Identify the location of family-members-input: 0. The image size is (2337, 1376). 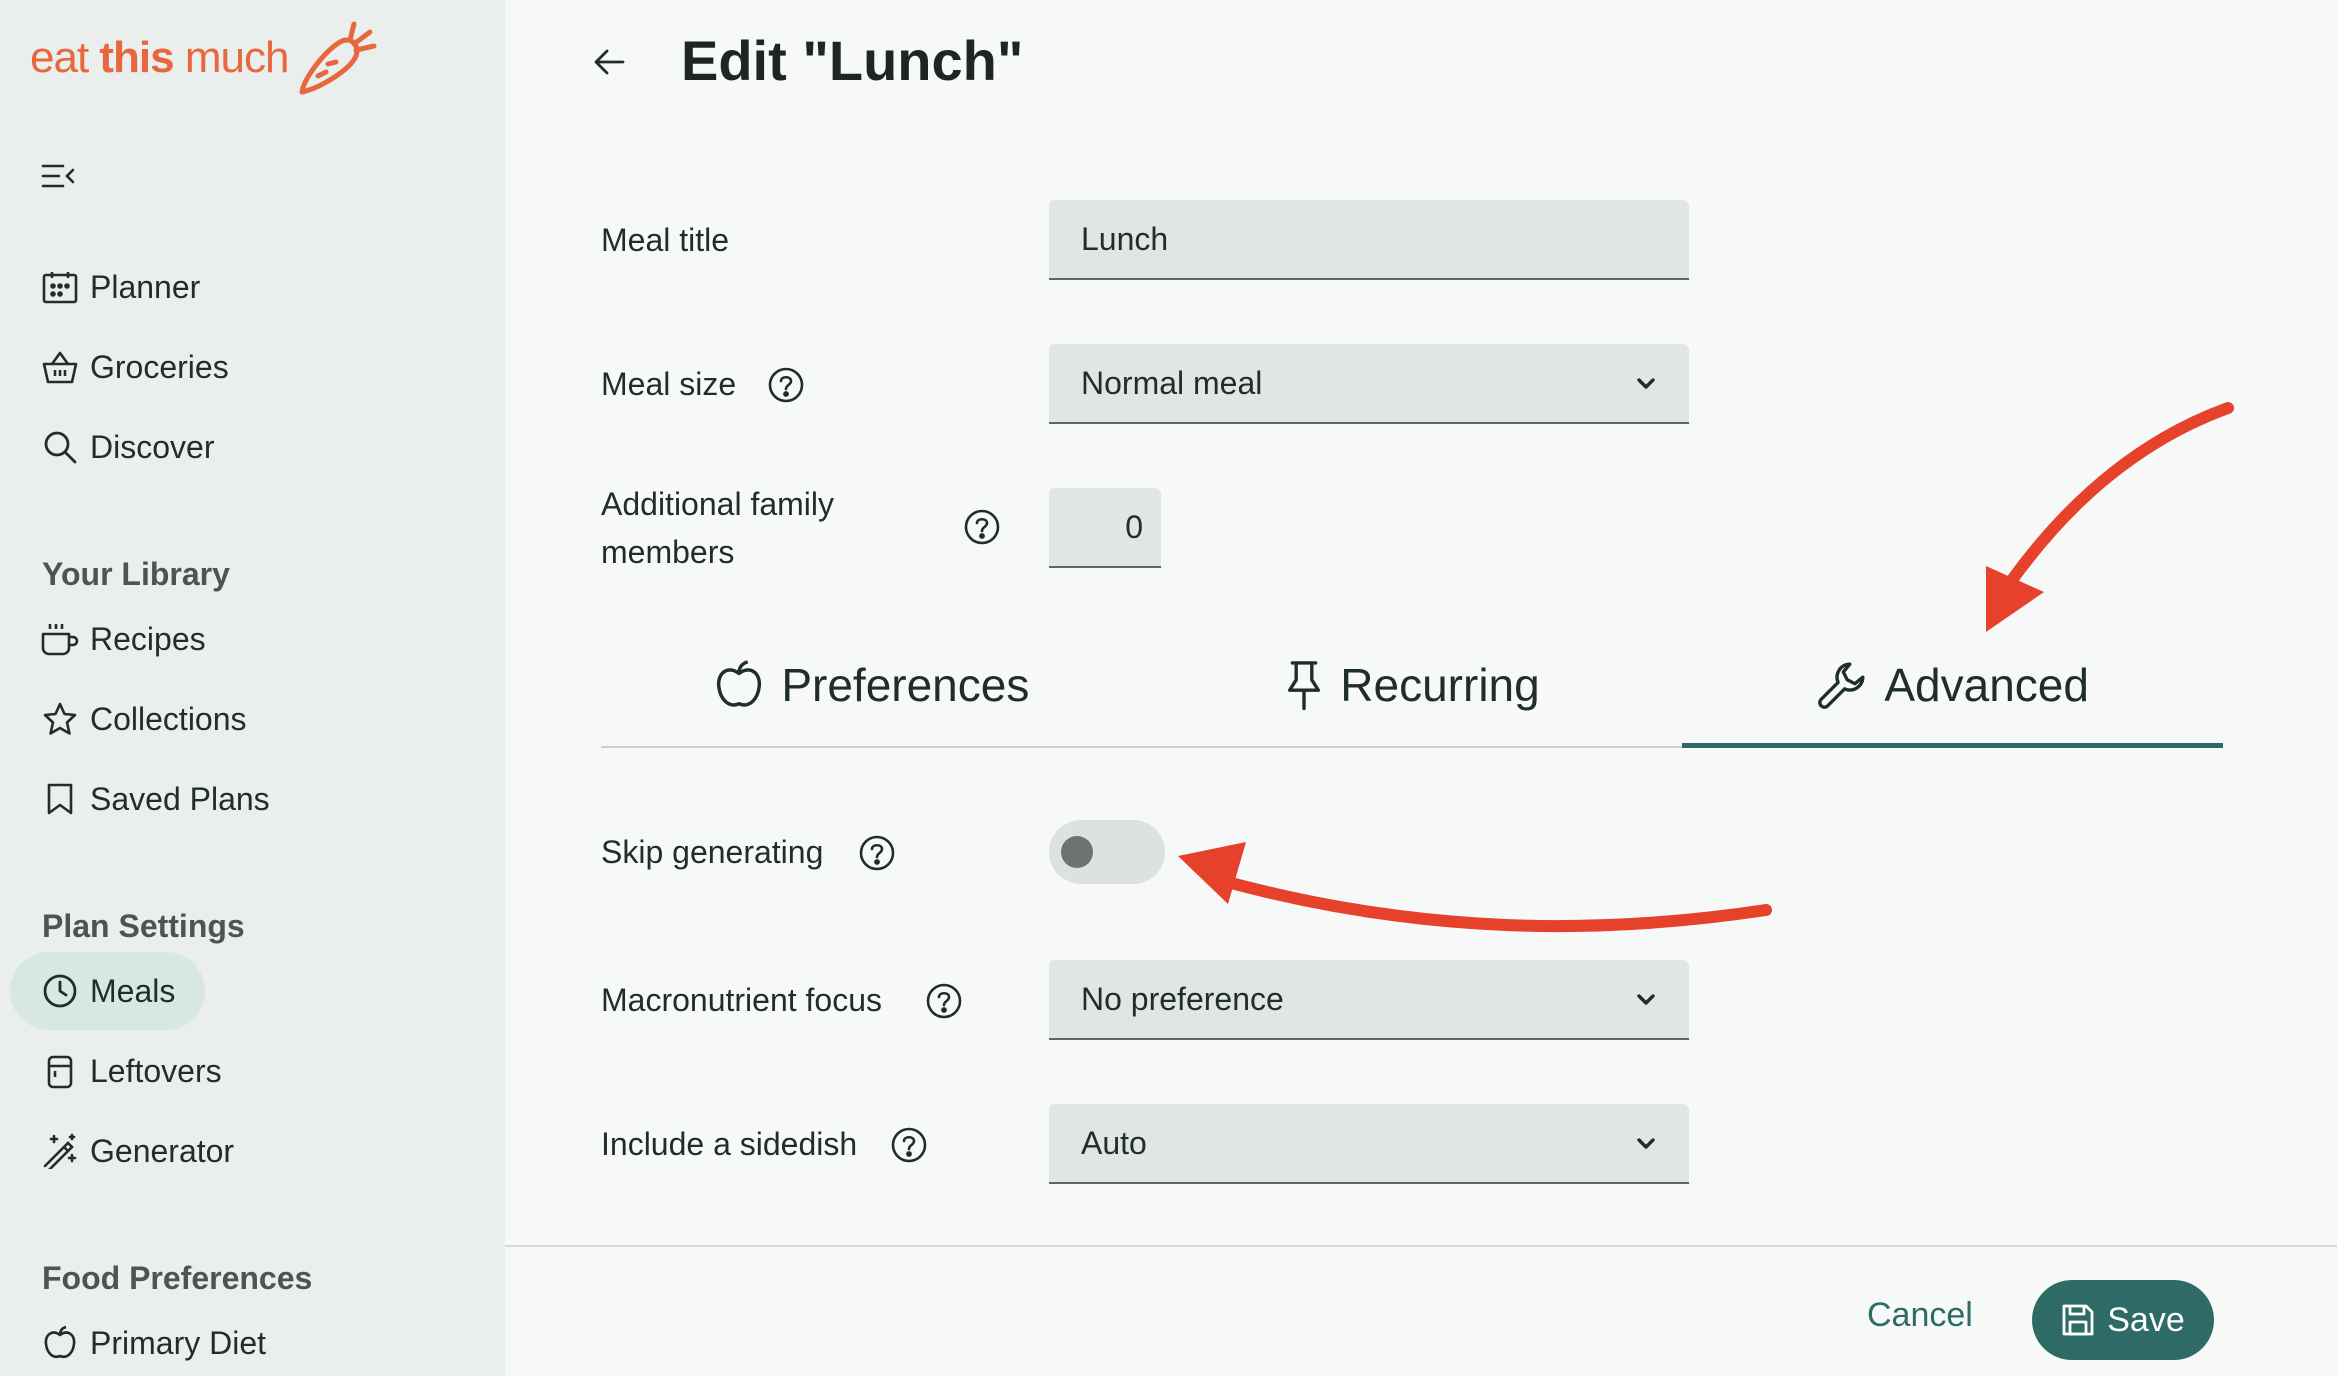
(1105, 528).